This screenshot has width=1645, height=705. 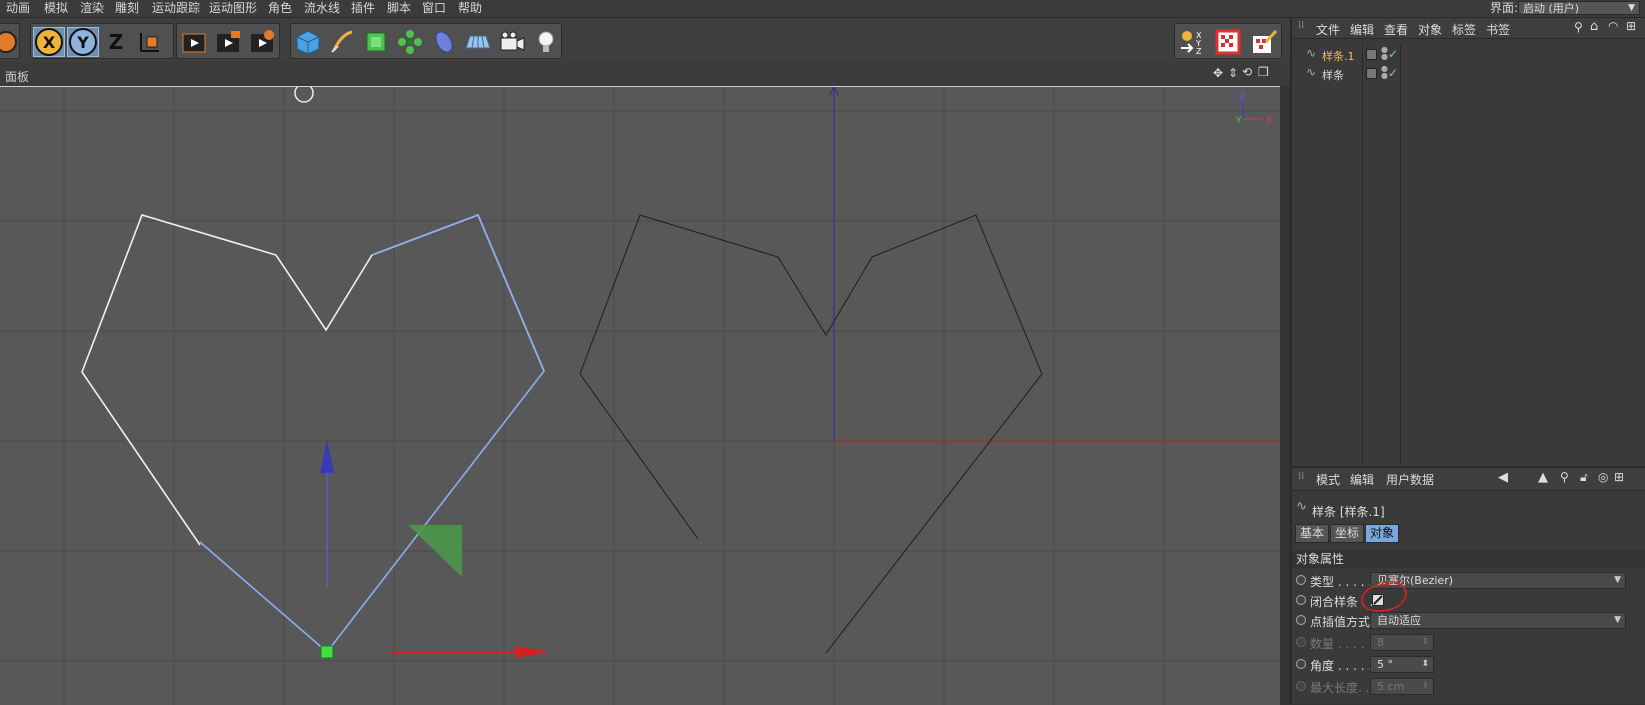 What do you see at coordinates (1613, 26) in the screenshot?
I see `eye-icon: ◠` at bounding box center [1613, 26].